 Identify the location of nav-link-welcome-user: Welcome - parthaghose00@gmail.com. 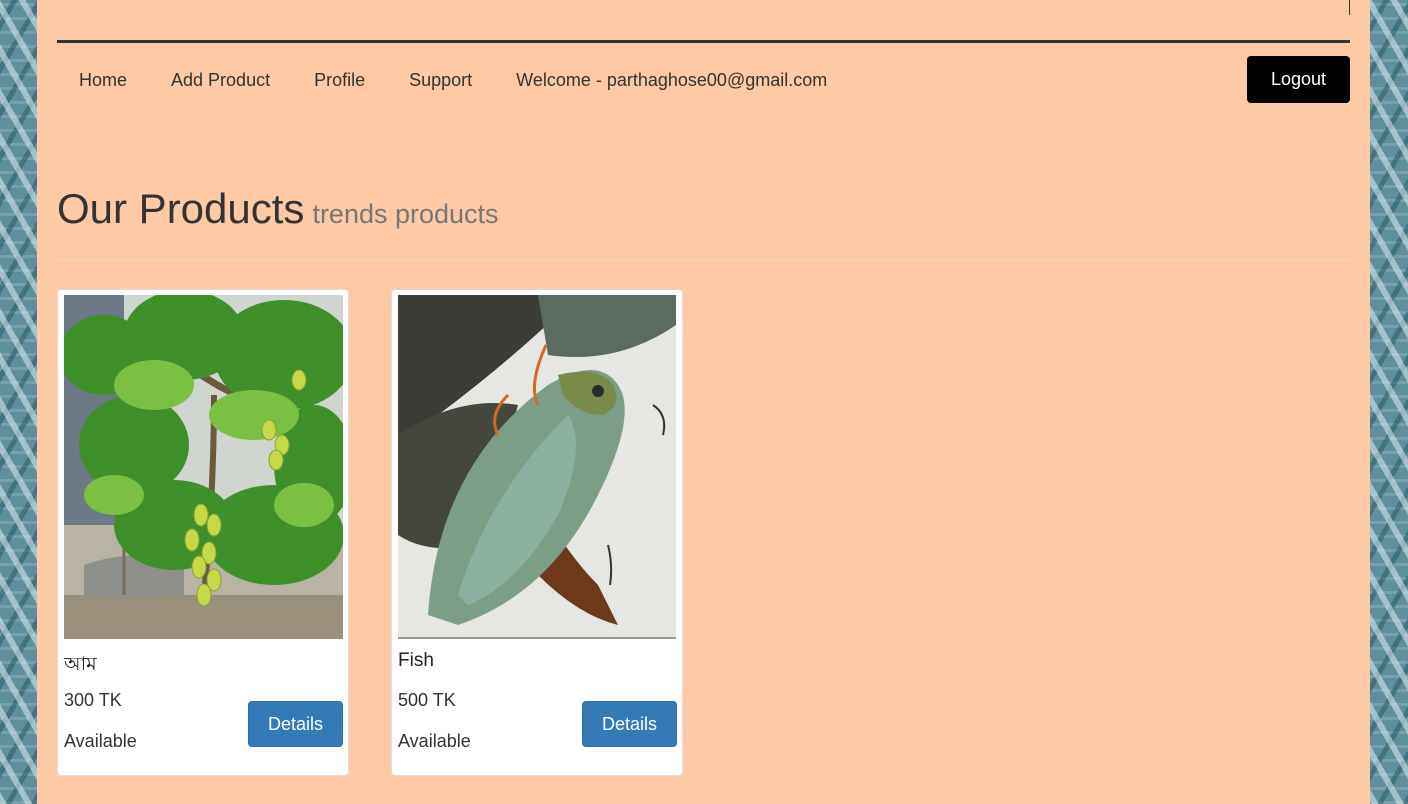
(671, 67).